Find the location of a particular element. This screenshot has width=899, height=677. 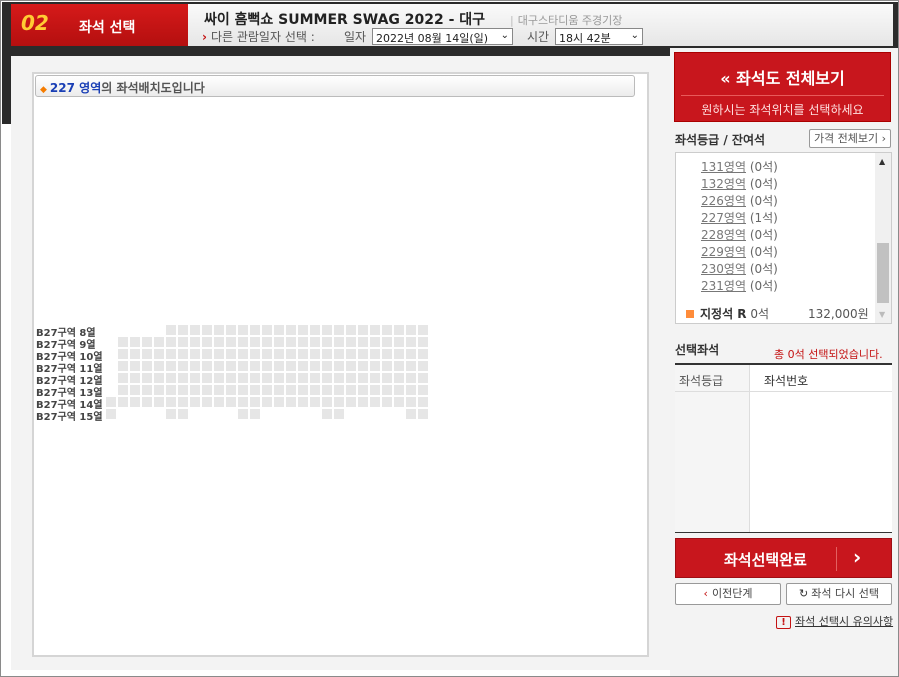

scrollbar: ▲ ▼ is located at coordinates (883, 238).